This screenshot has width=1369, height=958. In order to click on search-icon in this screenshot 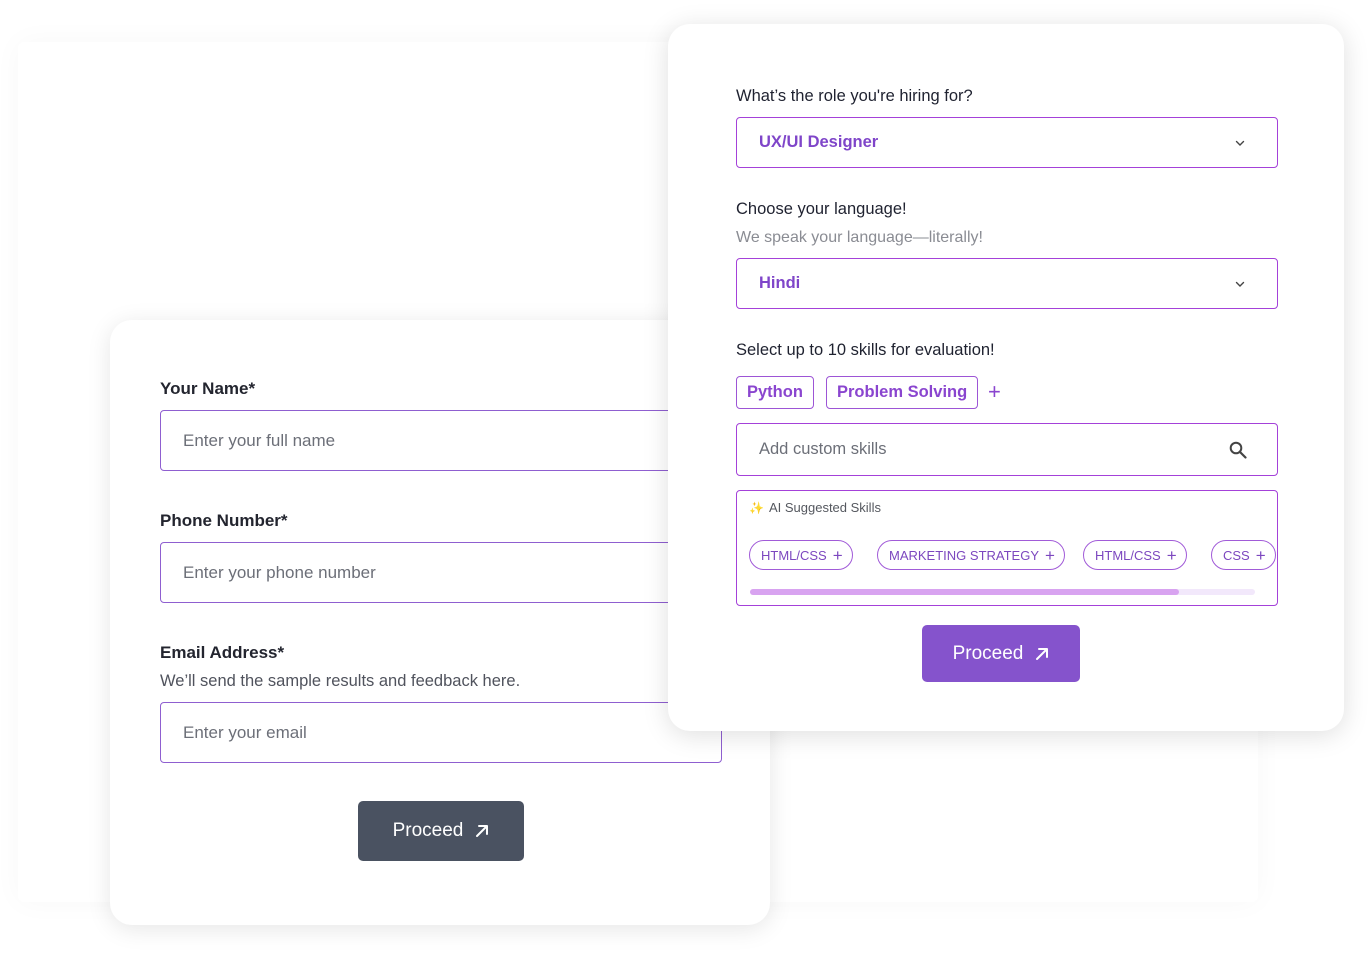, I will do `click(1238, 450)`.